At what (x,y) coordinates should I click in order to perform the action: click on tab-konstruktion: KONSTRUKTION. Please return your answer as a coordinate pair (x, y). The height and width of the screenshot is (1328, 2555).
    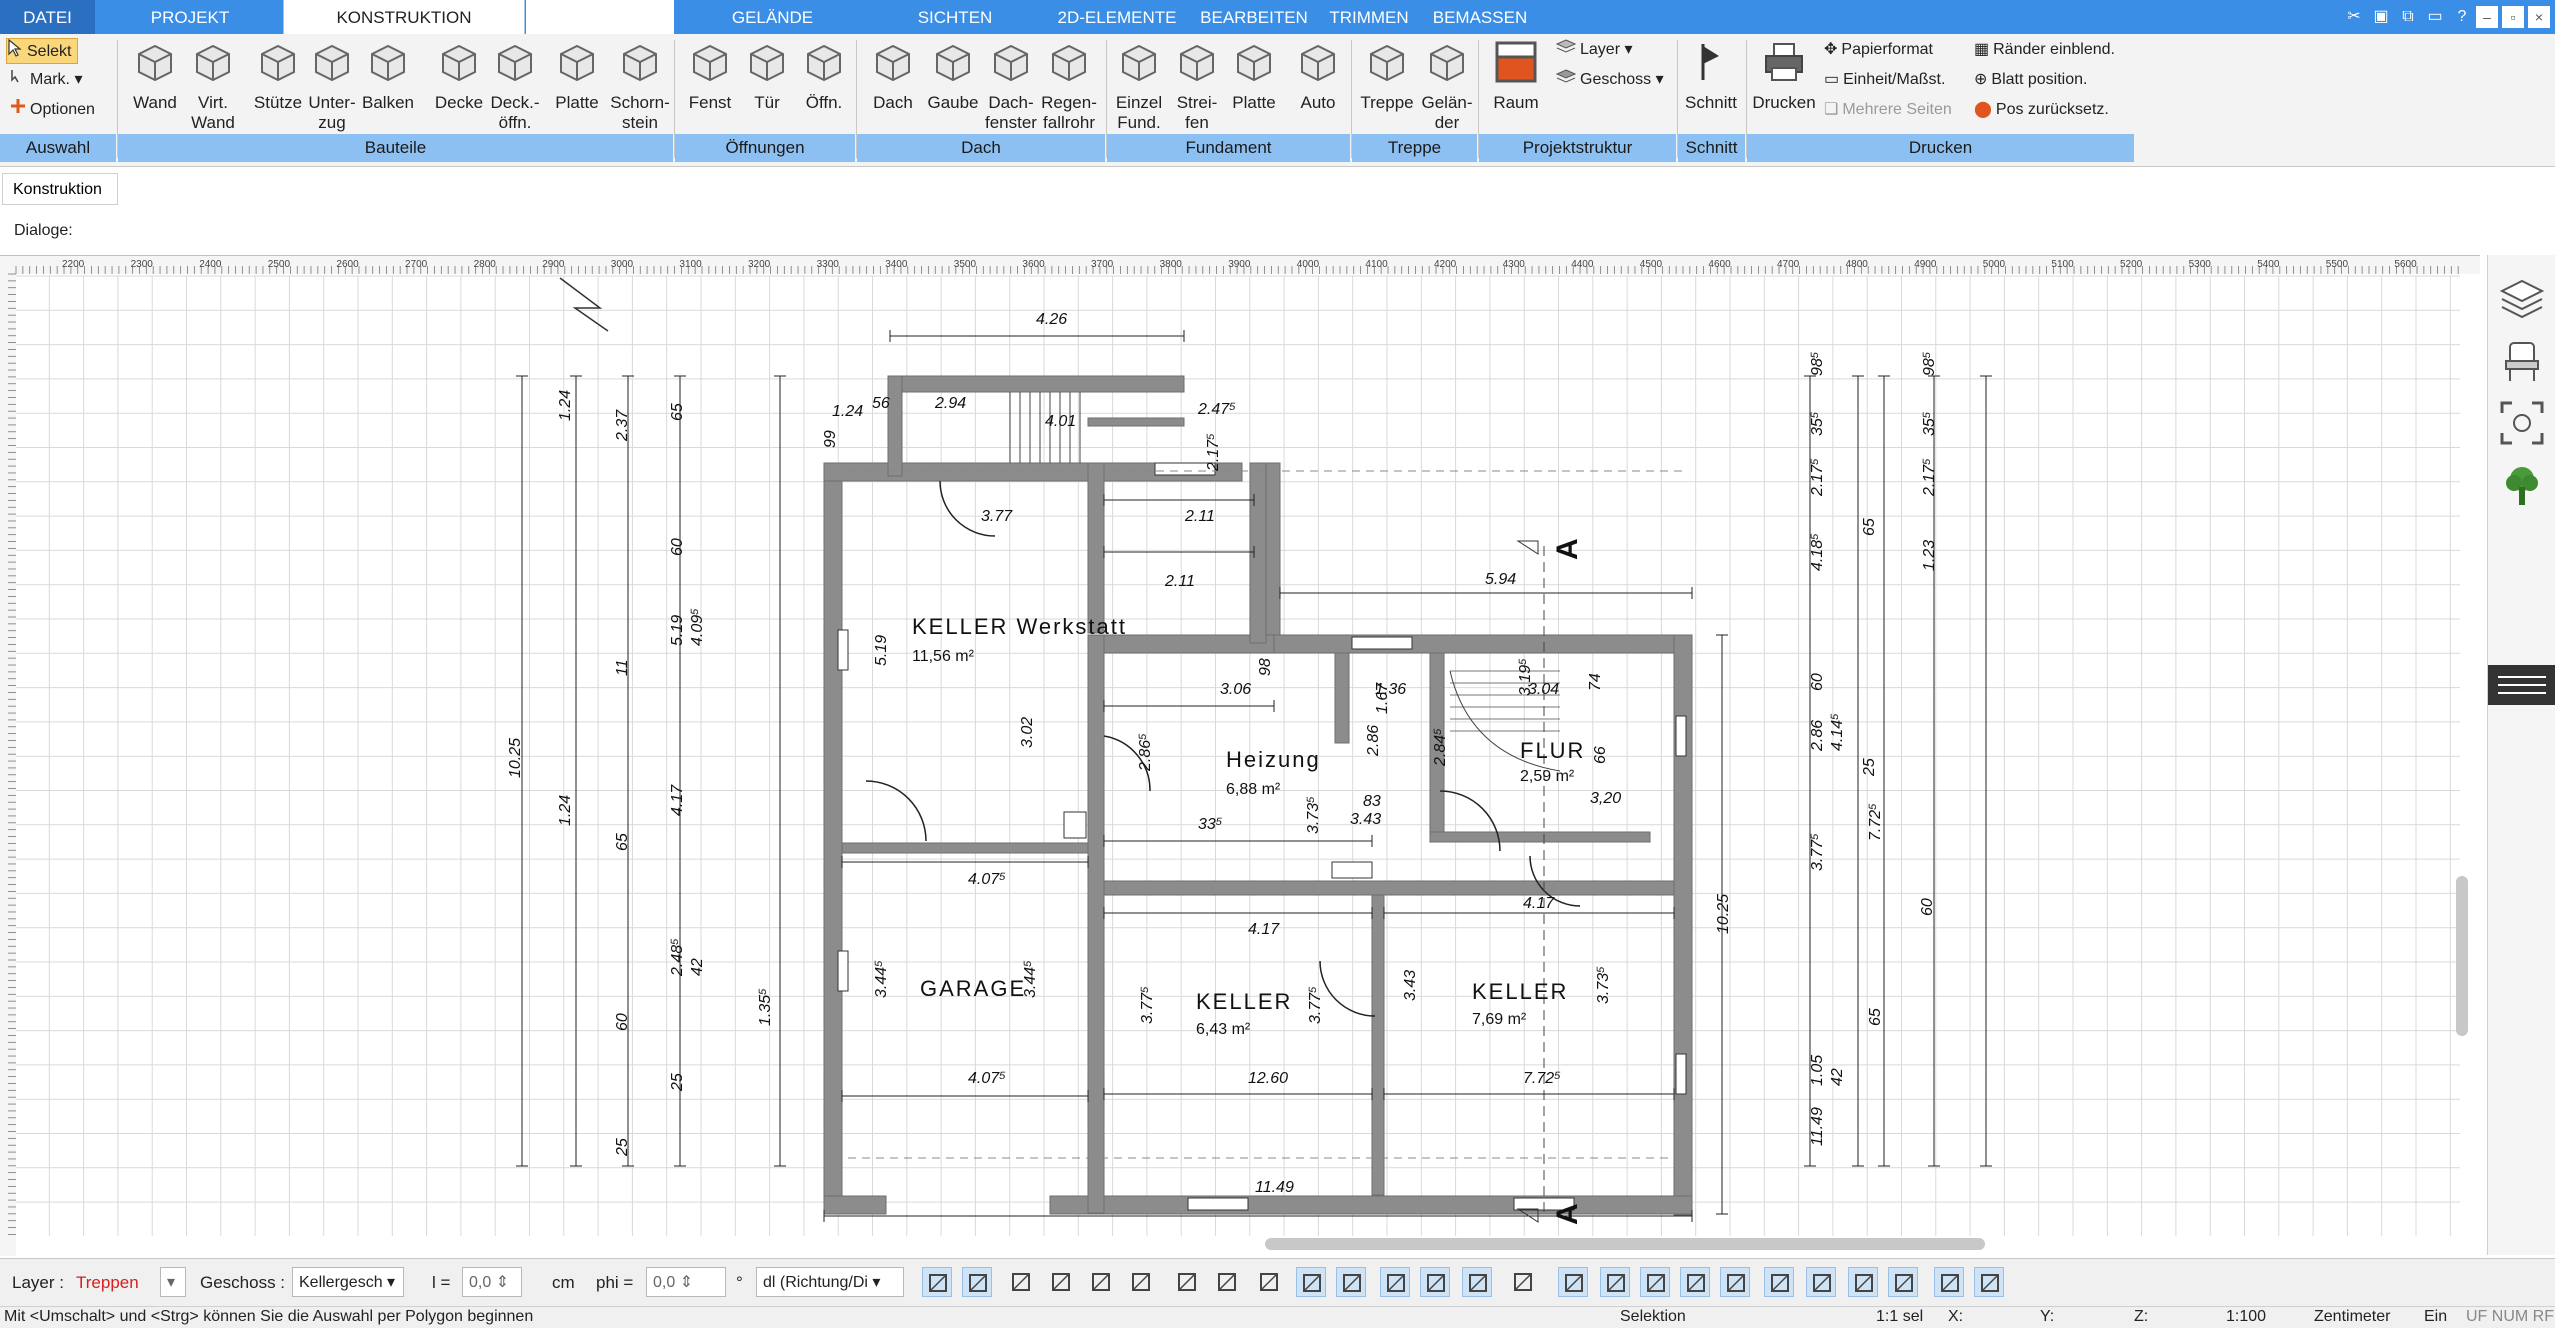
    Looking at the image, I should click on (404, 17).